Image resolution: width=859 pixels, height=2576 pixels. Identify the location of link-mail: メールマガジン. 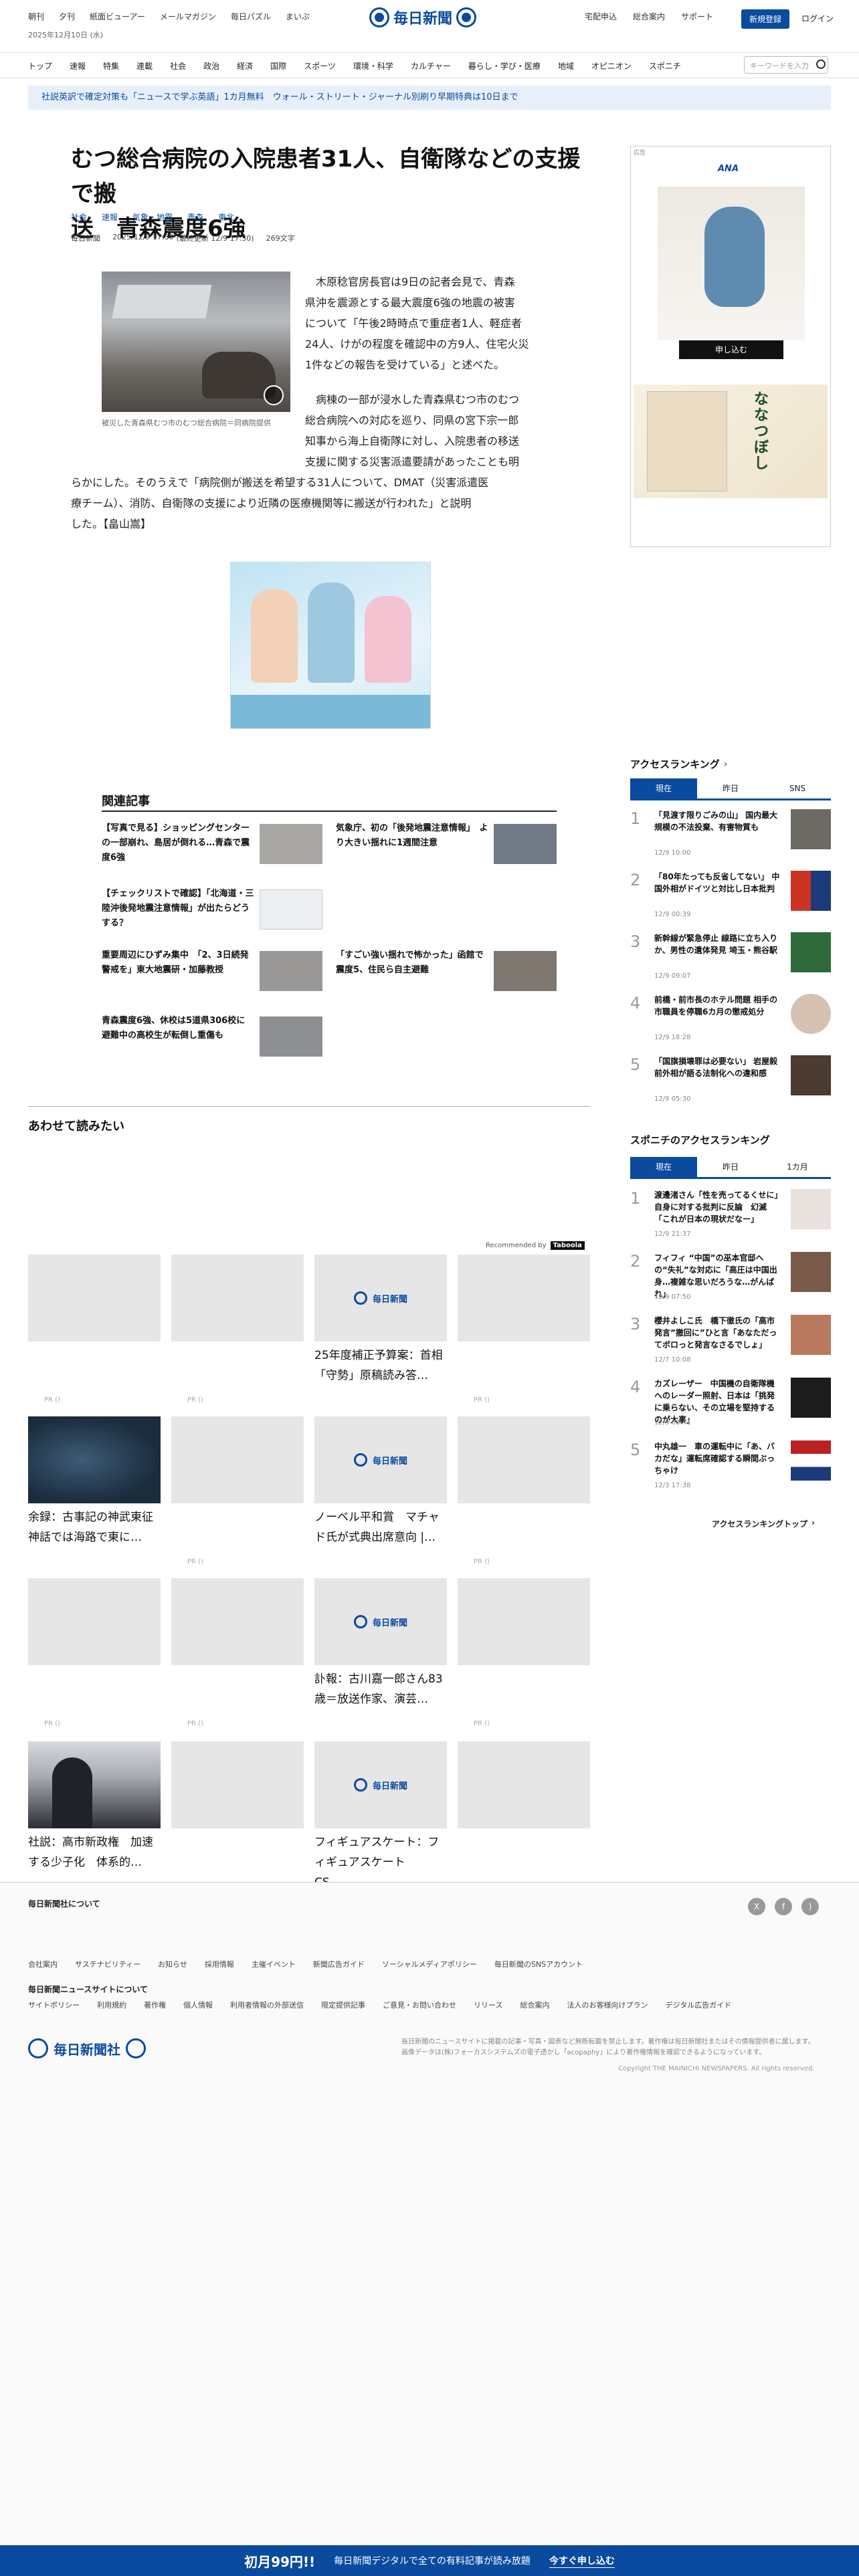
(188, 16).